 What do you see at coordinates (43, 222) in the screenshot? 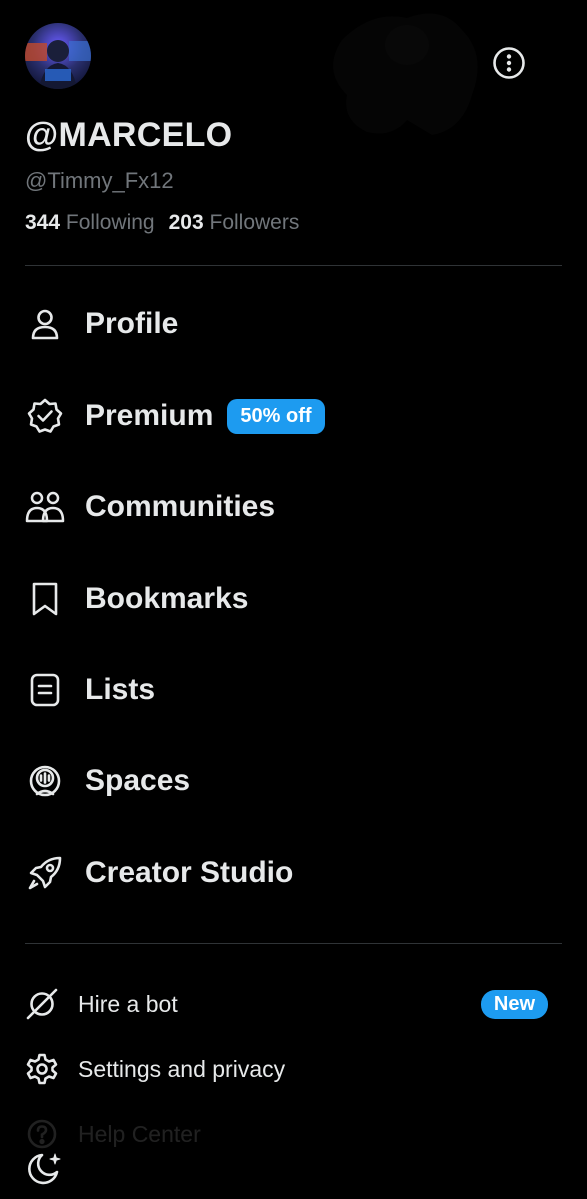
I see `following-count: 344` at bounding box center [43, 222].